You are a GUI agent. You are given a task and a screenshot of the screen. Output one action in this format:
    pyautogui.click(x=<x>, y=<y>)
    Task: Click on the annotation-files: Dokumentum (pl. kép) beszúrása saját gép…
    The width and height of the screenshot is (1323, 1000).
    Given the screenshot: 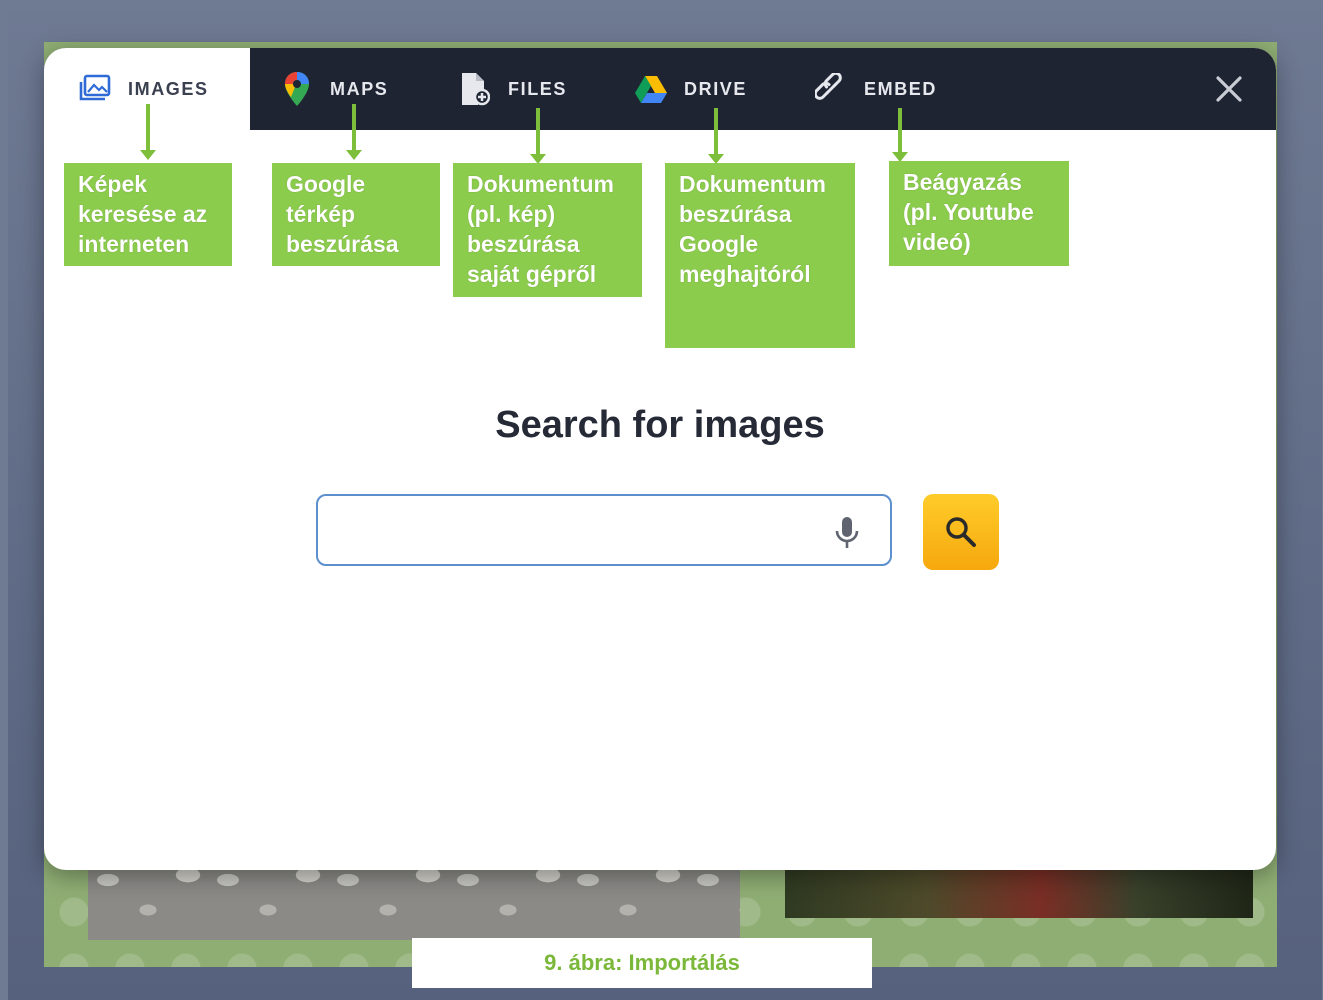 What is the action you would take?
    pyautogui.click(x=547, y=230)
    